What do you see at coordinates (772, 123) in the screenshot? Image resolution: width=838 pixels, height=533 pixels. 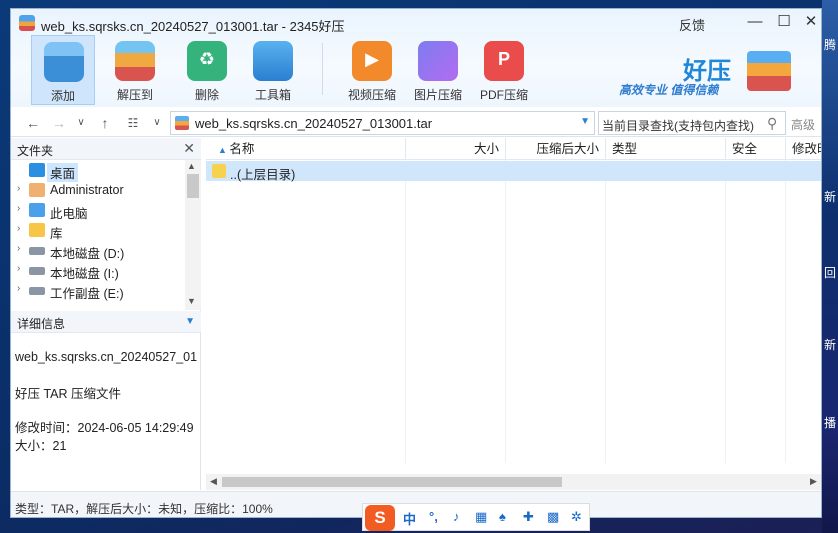 I see `search-icon: ⚲` at bounding box center [772, 123].